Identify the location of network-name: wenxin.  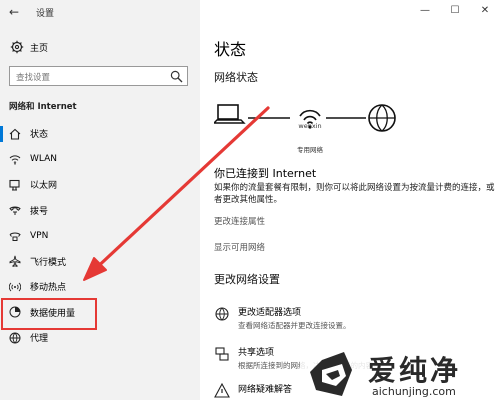
(310, 126).